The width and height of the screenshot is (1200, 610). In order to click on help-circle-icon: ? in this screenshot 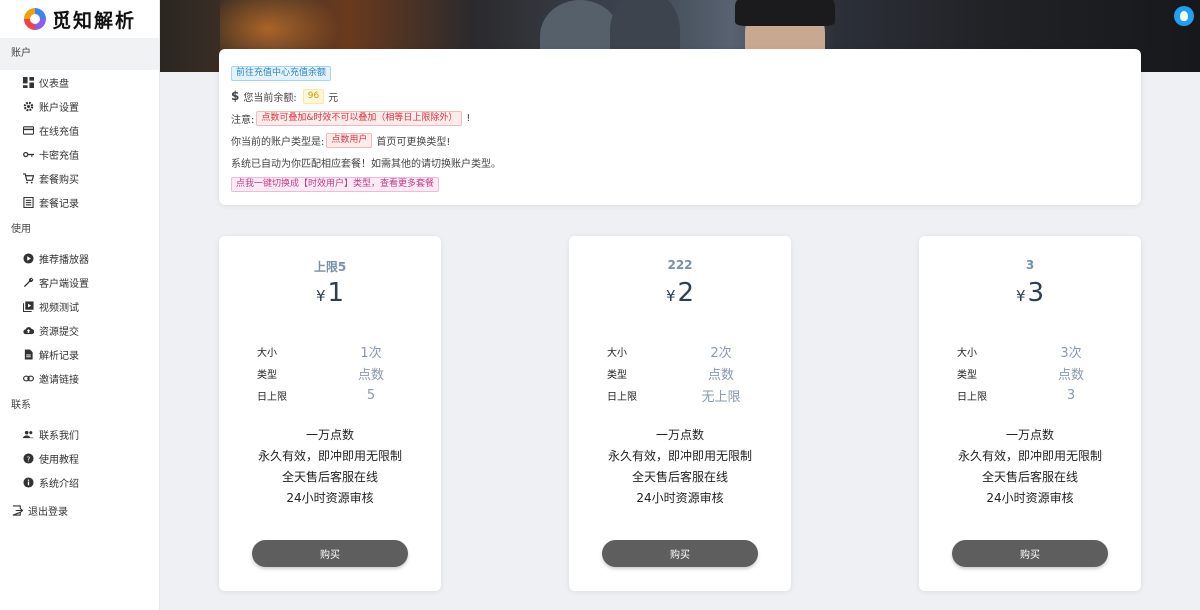, I will do `click(28, 458)`.